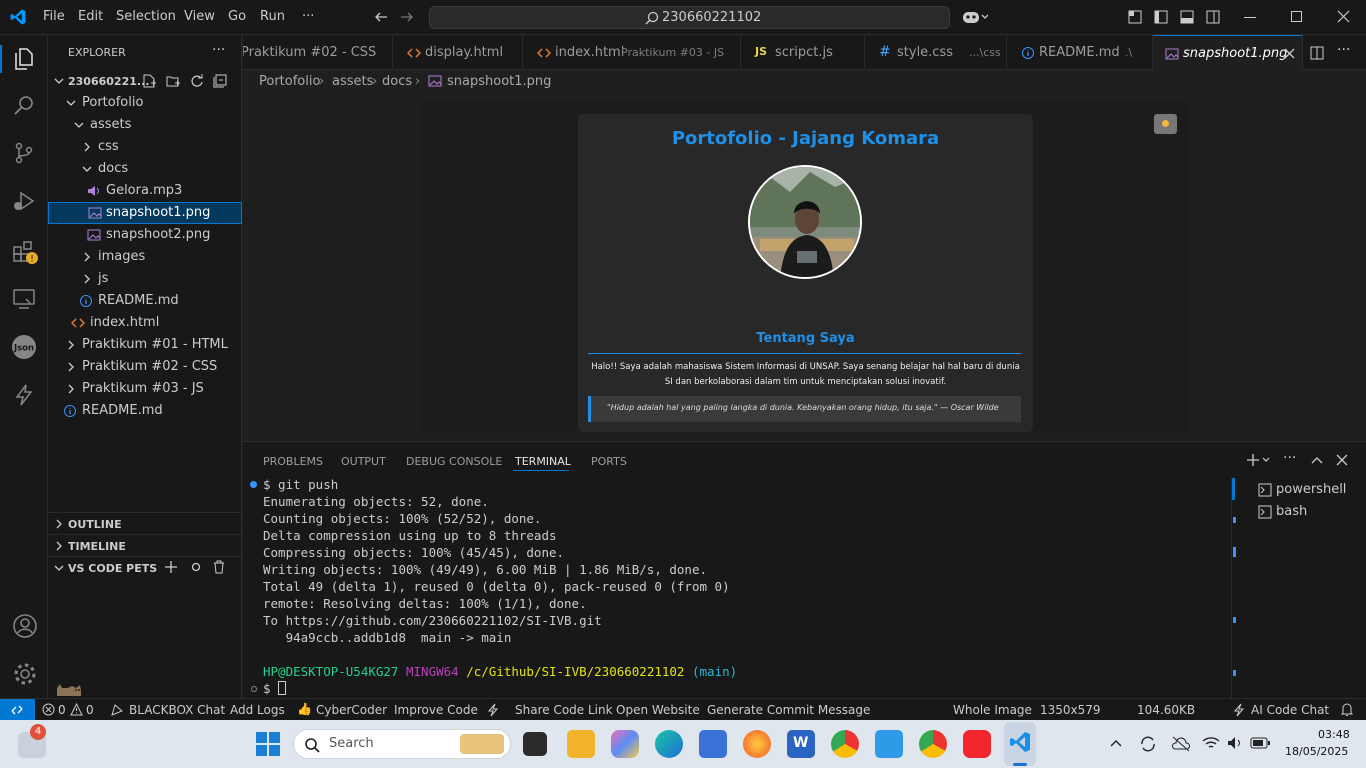  Describe the element at coordinates (1213, 17) in the screenshot. I see `toggle-secondary-sidebar-icon` at that location.